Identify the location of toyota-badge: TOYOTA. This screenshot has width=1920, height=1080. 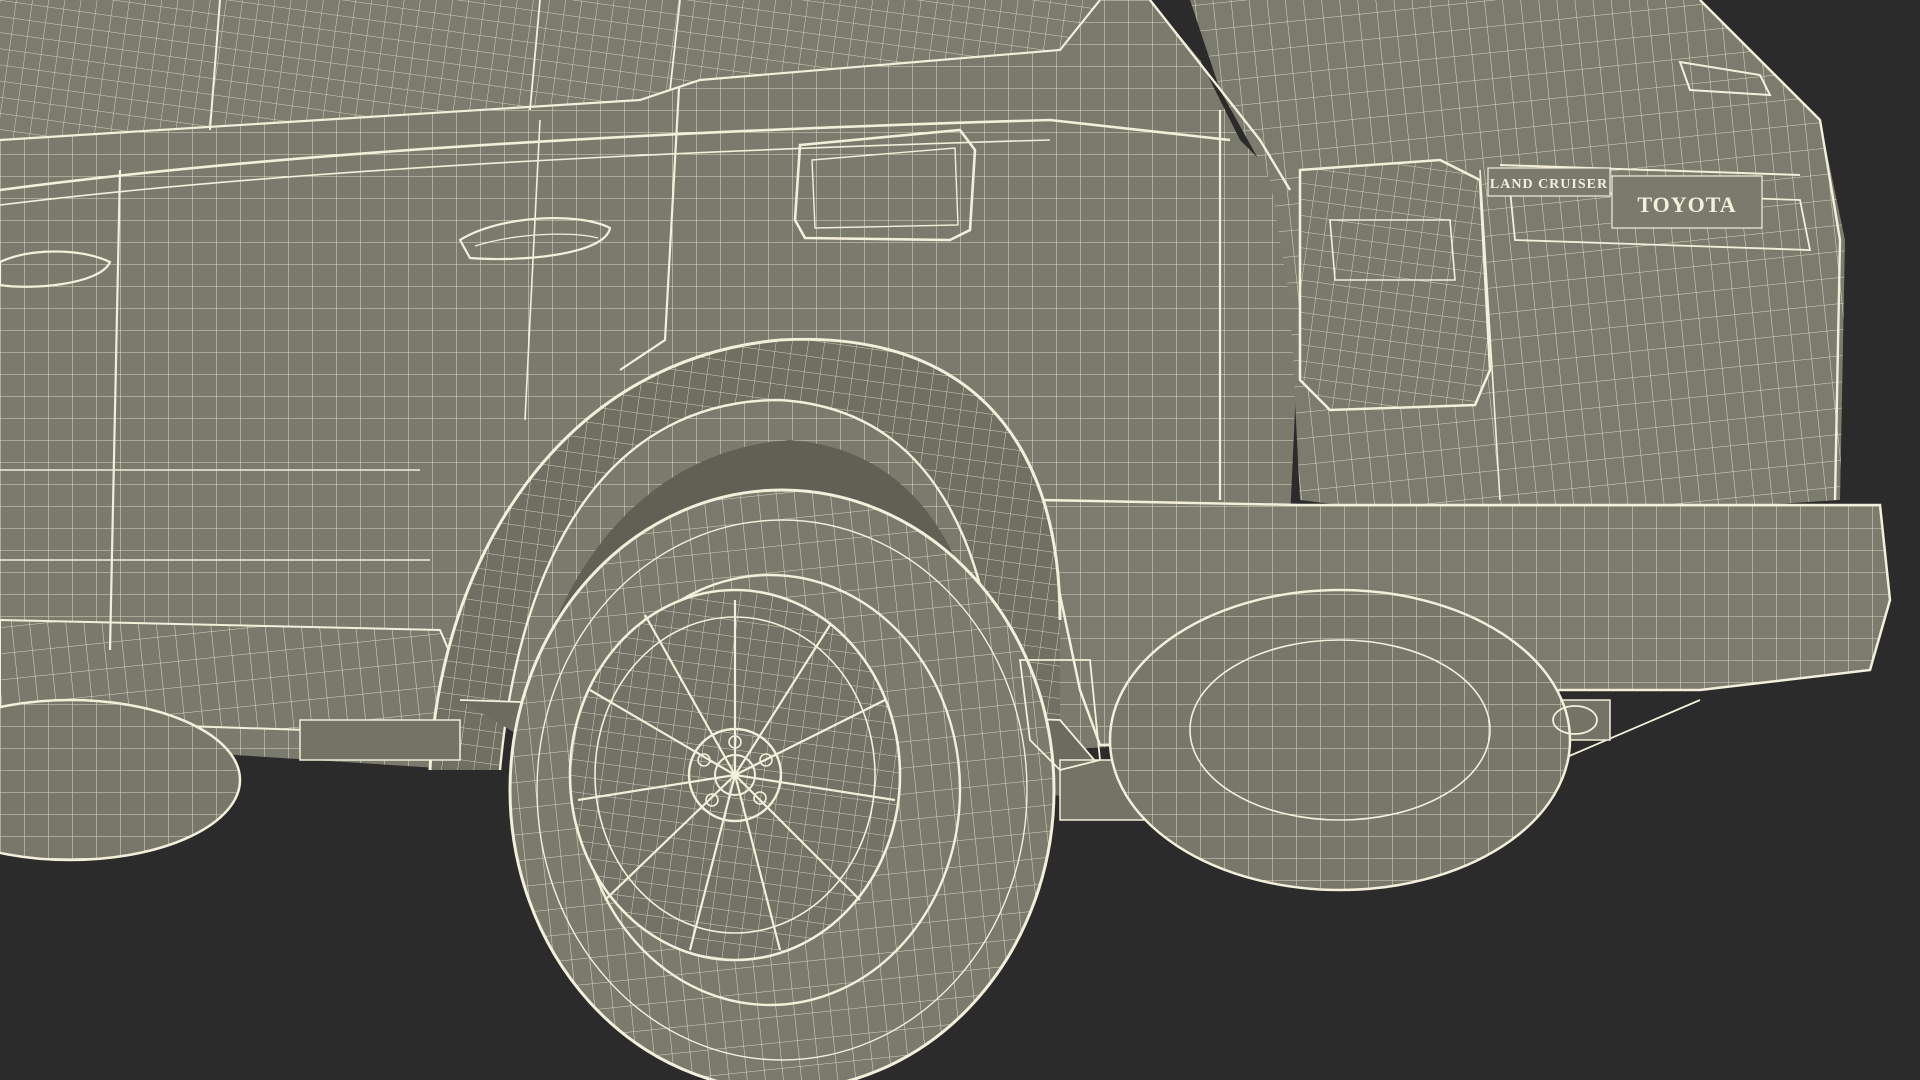
(1687, 202).